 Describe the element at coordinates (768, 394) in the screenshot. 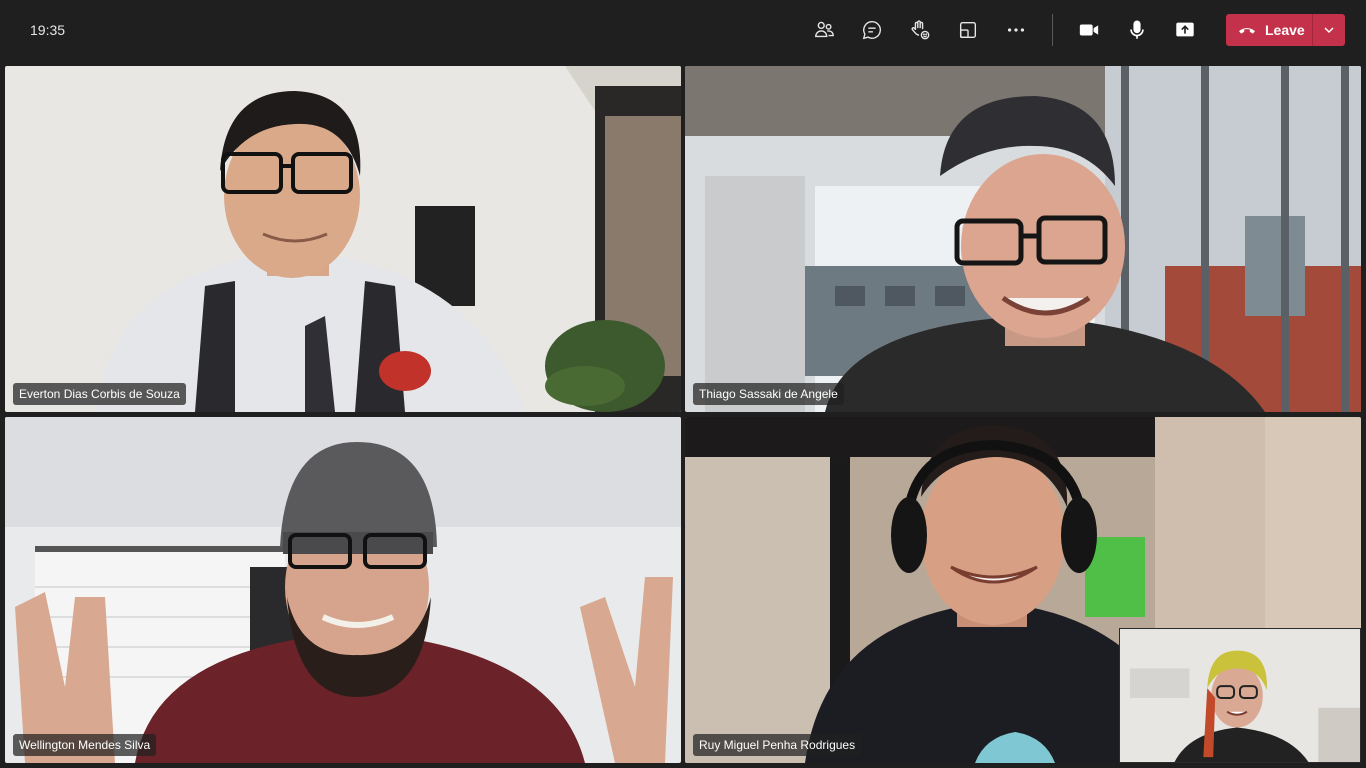

I see `participant-name: Thiago Sassaki de Angele` at that location.